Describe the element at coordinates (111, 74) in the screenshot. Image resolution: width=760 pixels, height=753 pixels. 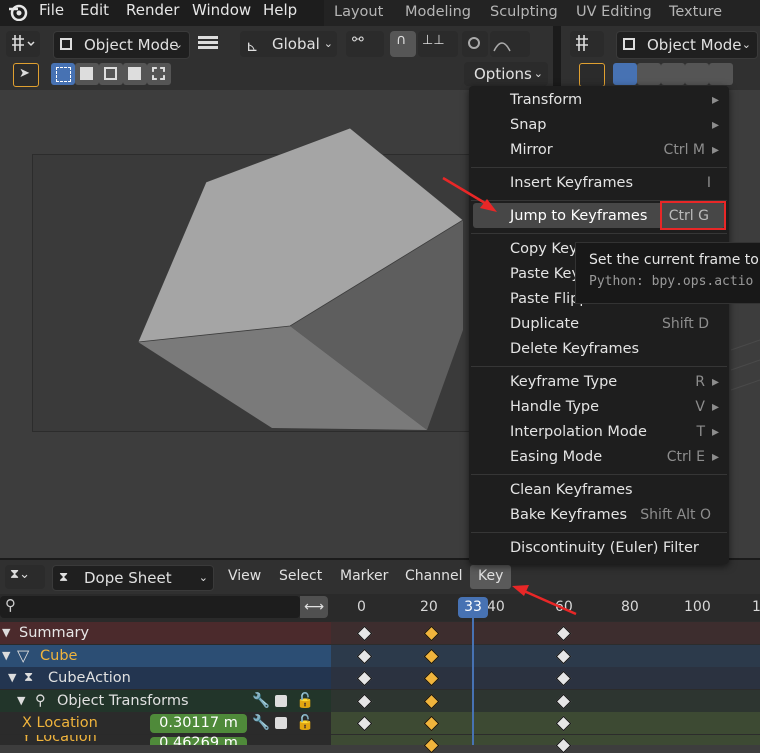
I see `select-mode-subtract` at that location.